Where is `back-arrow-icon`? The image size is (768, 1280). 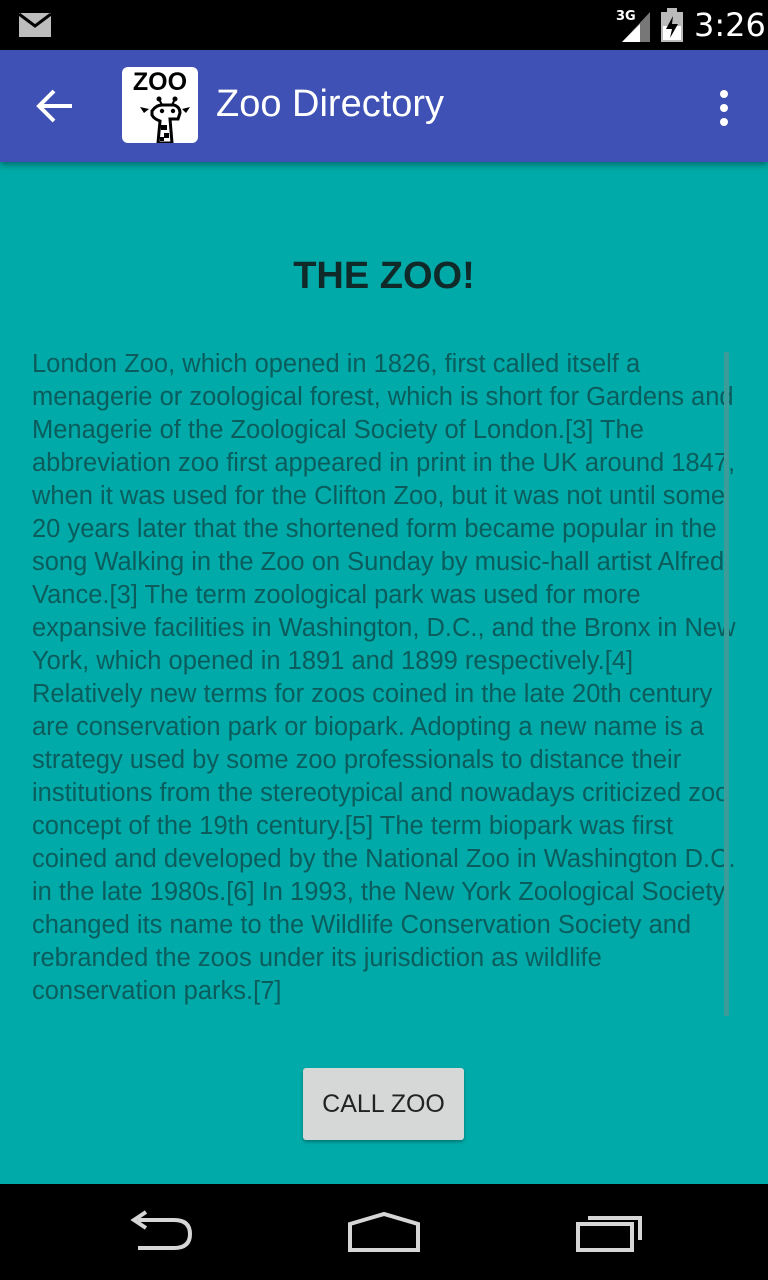 back-arrow-icon is located at coordinates (56, 106).